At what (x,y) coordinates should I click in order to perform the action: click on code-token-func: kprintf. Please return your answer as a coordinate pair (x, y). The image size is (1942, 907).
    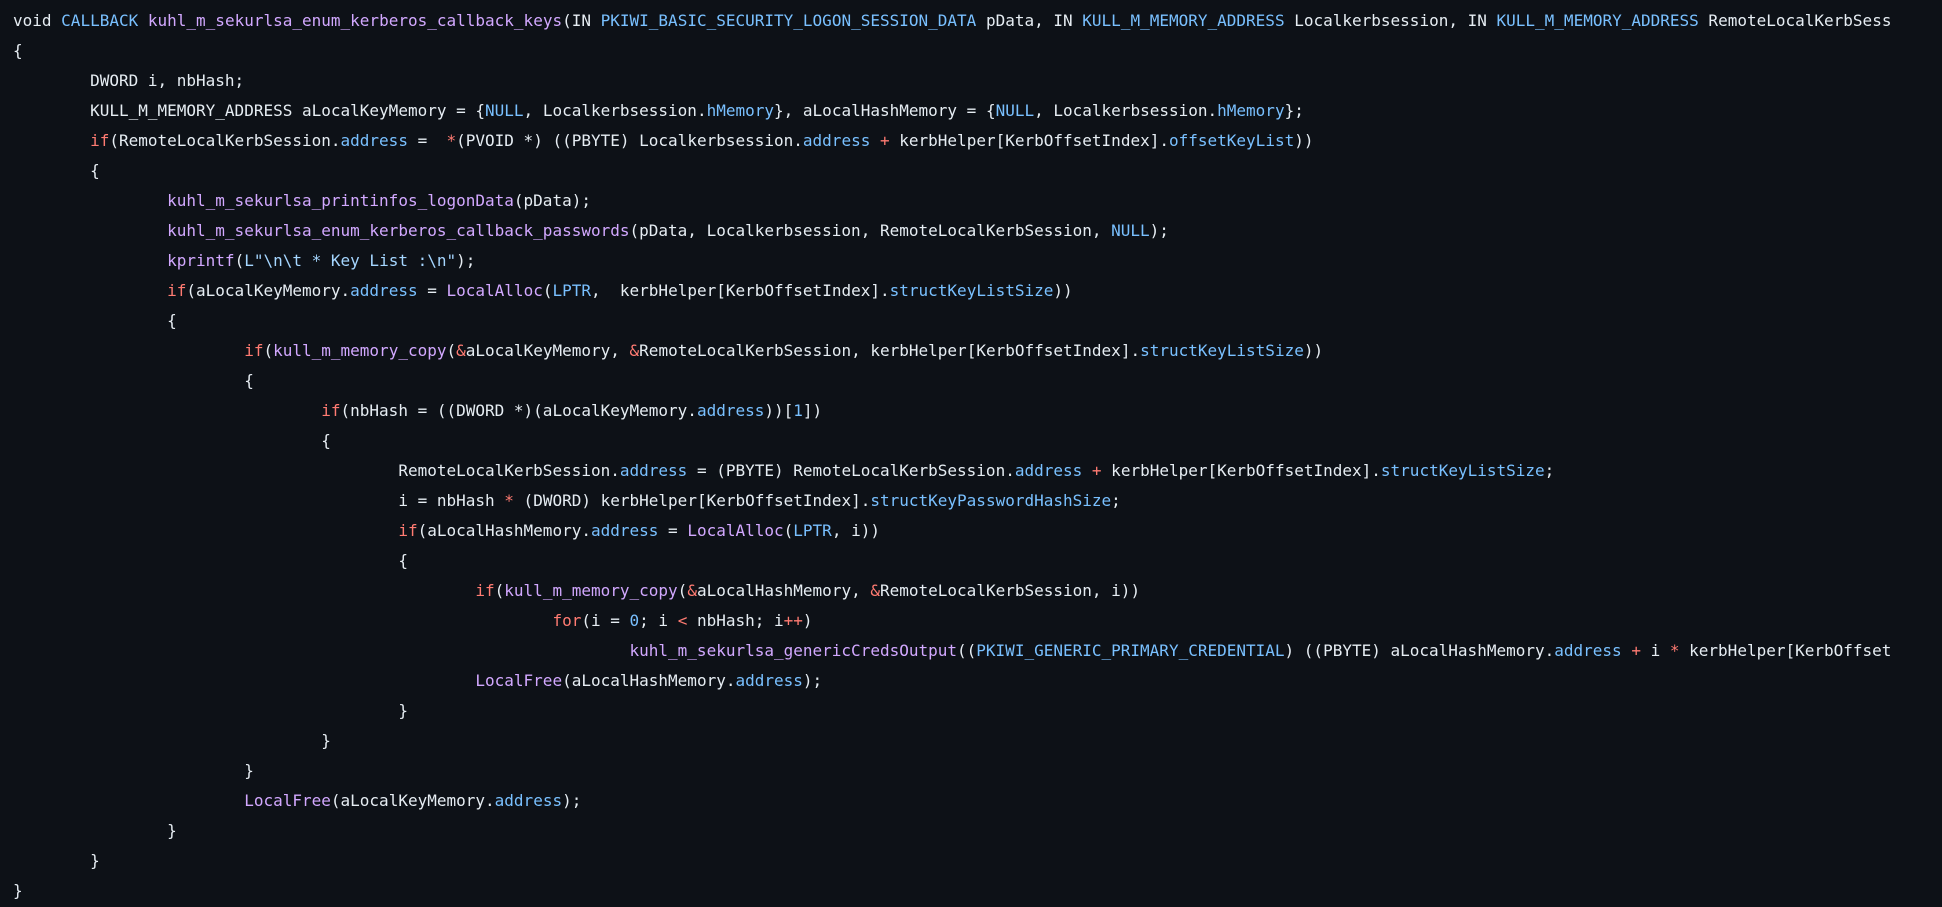
    Looking at the image, I should click on (201, 260).